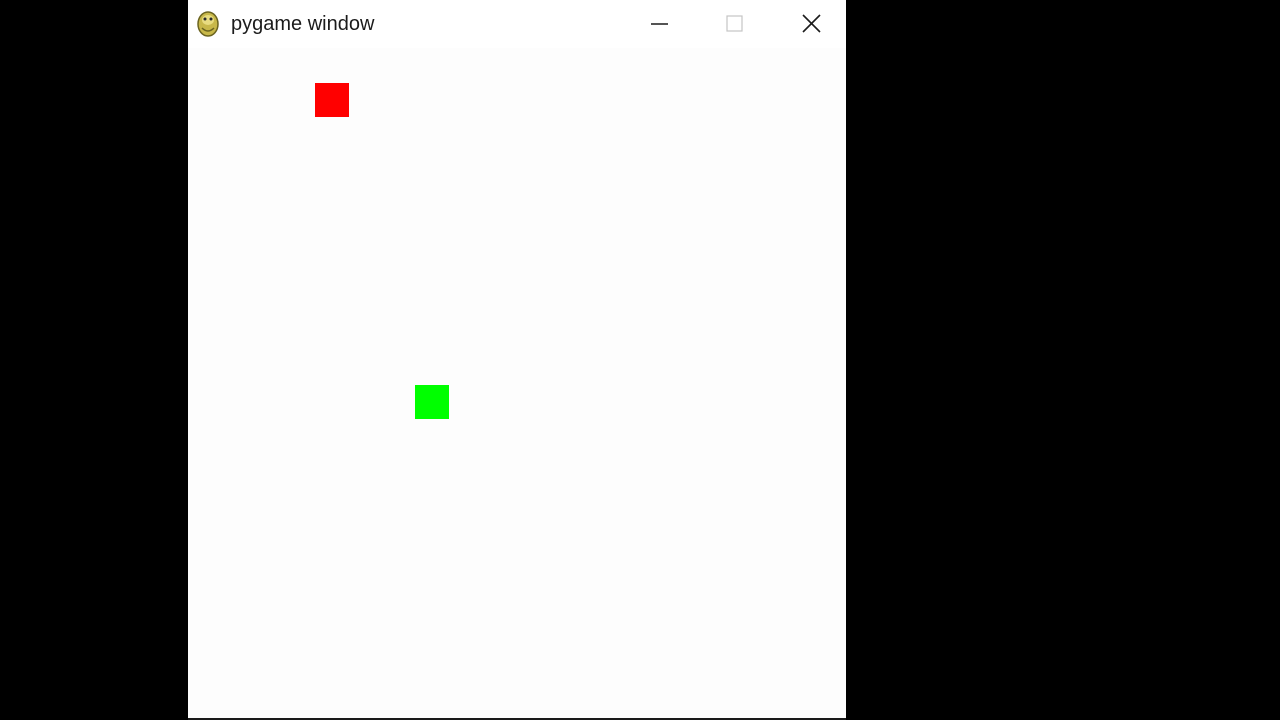  Describe the element at coordinates (303, 24) in the screenshot. I see `window-title: pygame window` at that location.